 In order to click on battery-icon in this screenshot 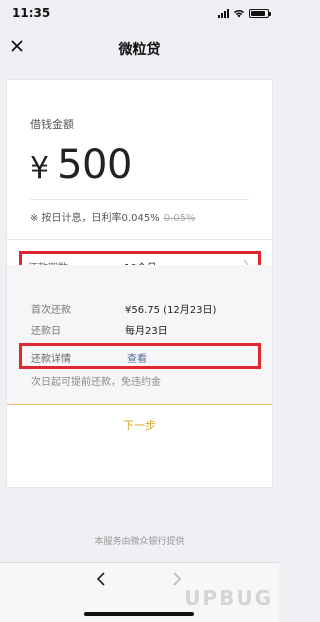, I will do `click(260, 13)`.